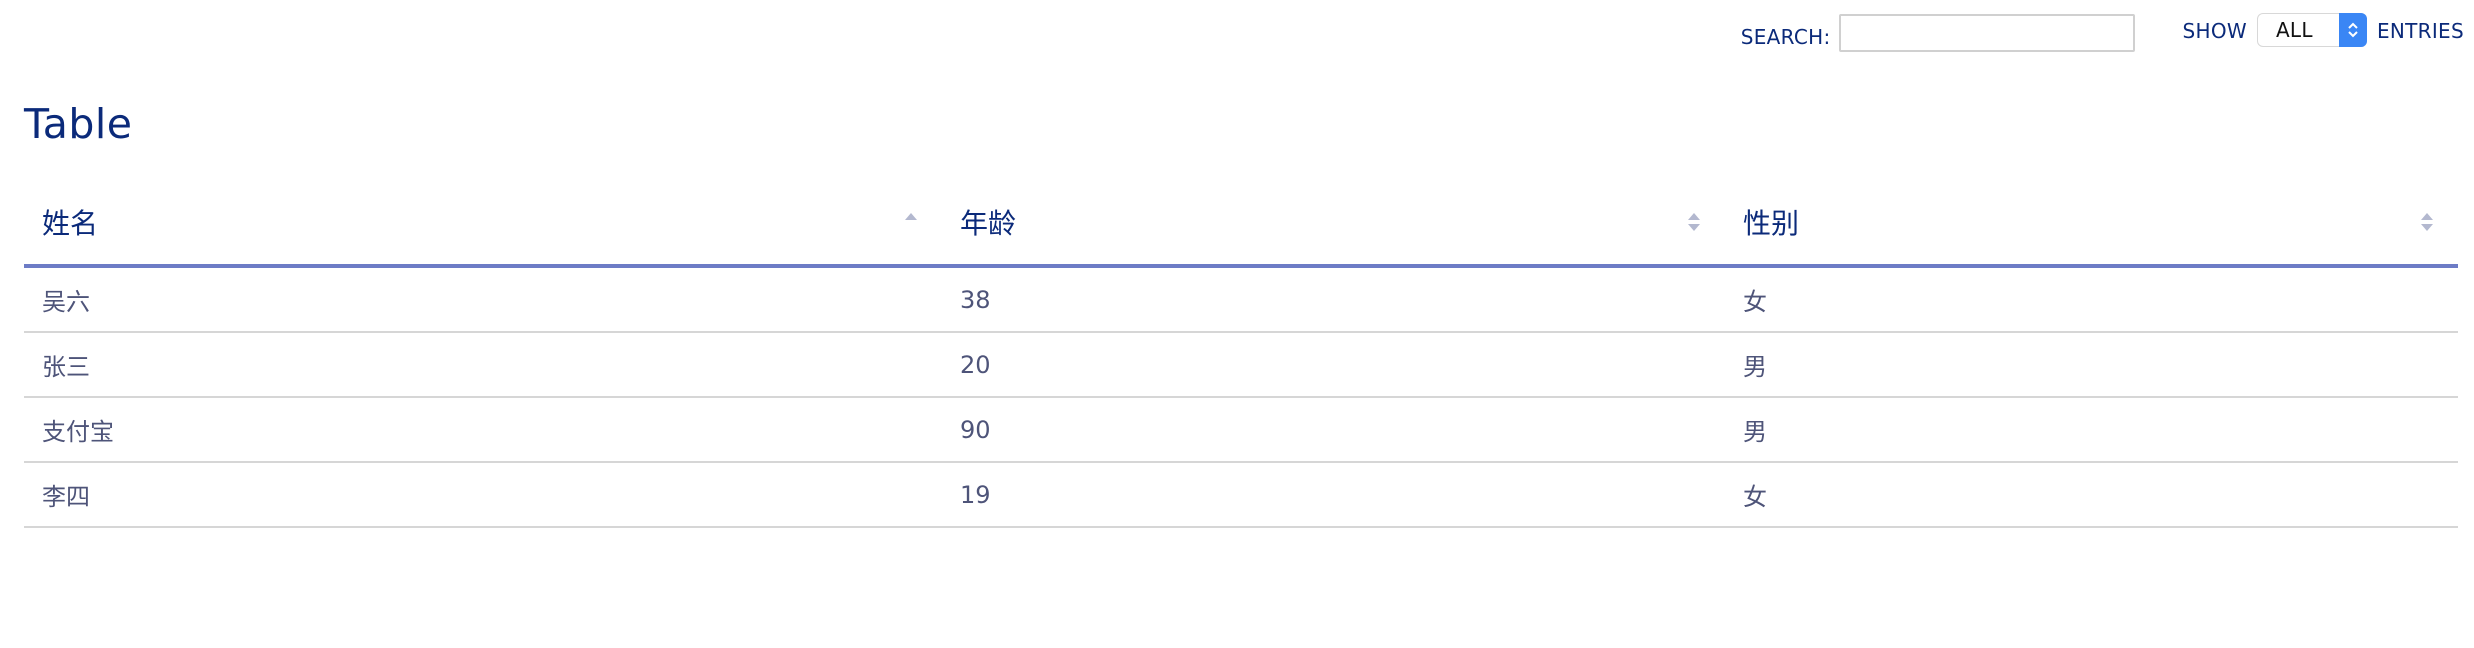  What do you see at coordinates (988, 223) in the screenshot?
I see `column-header-label: 年龄` at bounding box center [988, 223].